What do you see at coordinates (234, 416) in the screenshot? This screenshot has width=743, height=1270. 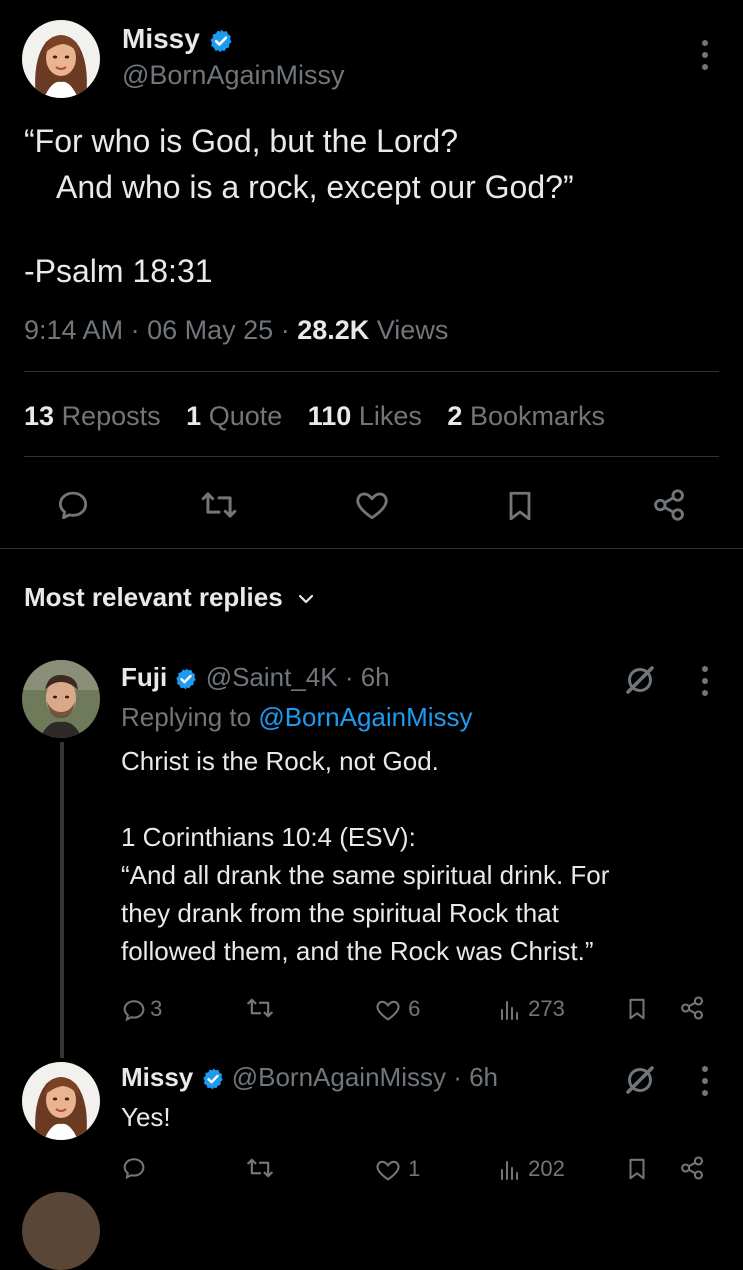 I see `quotes-stat: 1 Quote` at bounding box center [234, 416].